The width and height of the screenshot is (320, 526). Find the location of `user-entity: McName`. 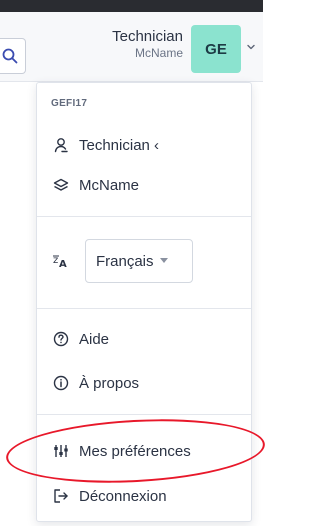

user-entity: McName is located at coordinates (158, 53).